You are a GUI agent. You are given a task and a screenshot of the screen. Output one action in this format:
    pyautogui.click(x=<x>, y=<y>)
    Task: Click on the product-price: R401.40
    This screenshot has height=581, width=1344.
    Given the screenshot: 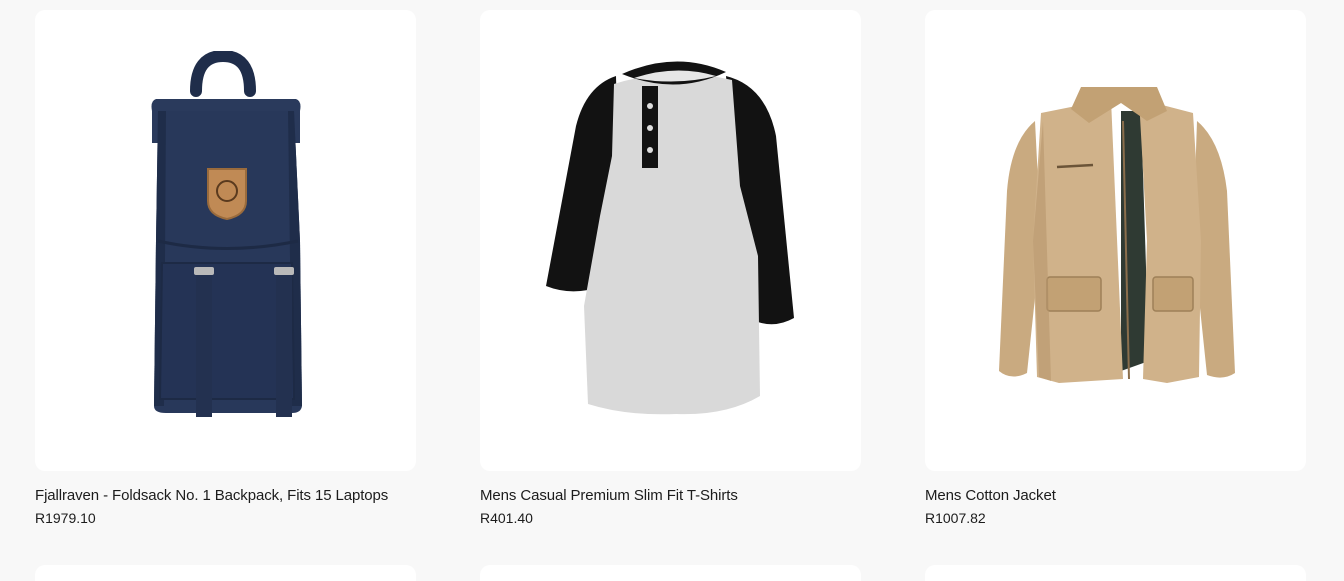 What is the action you would take?
    pyautogui.click(x=506, y=518)
    